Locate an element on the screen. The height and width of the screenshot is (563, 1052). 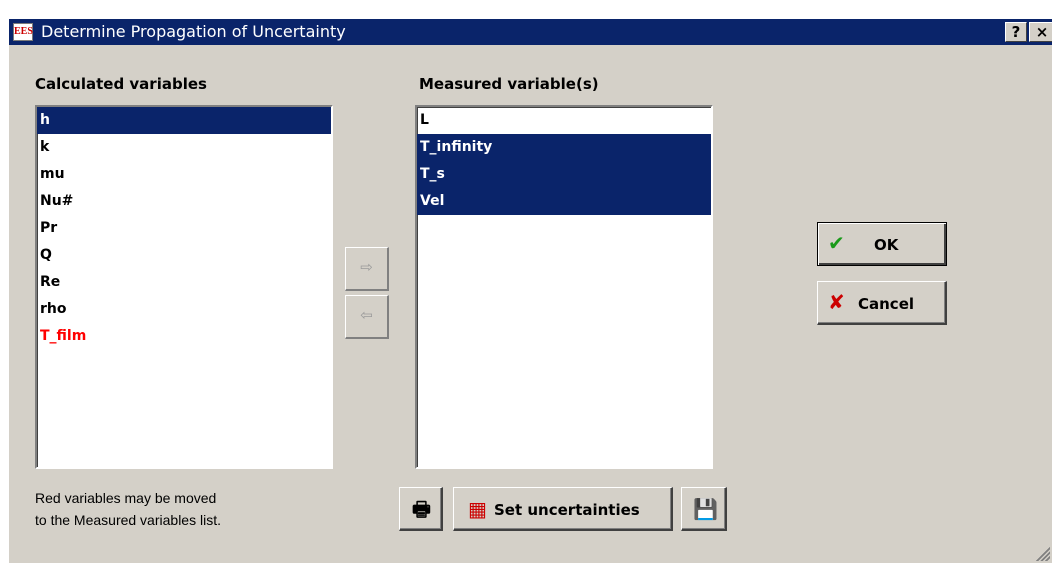
list-item: Pr is located at coordinates (184, 228).